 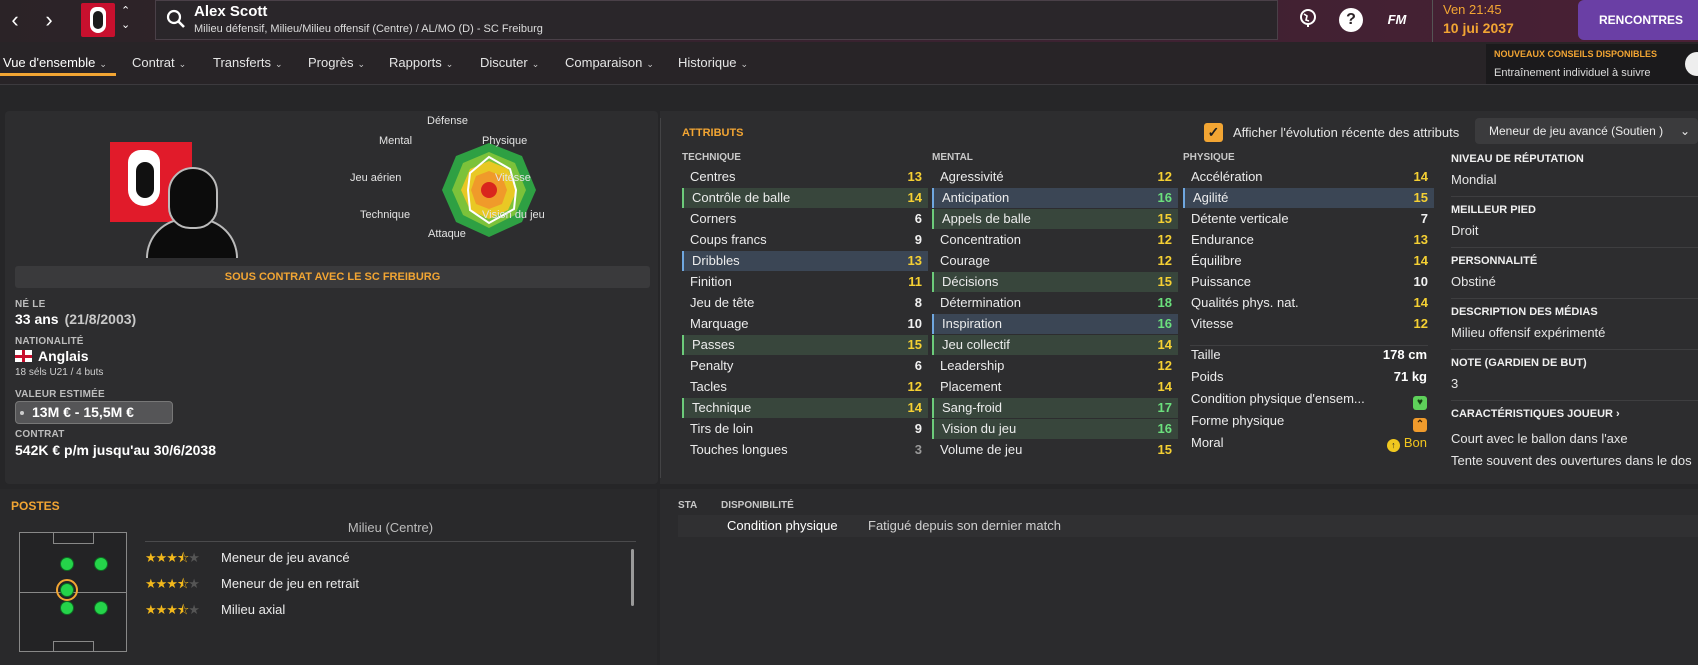 What do you see at coordinates (1055, 345) in the screenshot?
I see `attribute-row: Jeu collectif 14` at bounding box center [1055, 345].